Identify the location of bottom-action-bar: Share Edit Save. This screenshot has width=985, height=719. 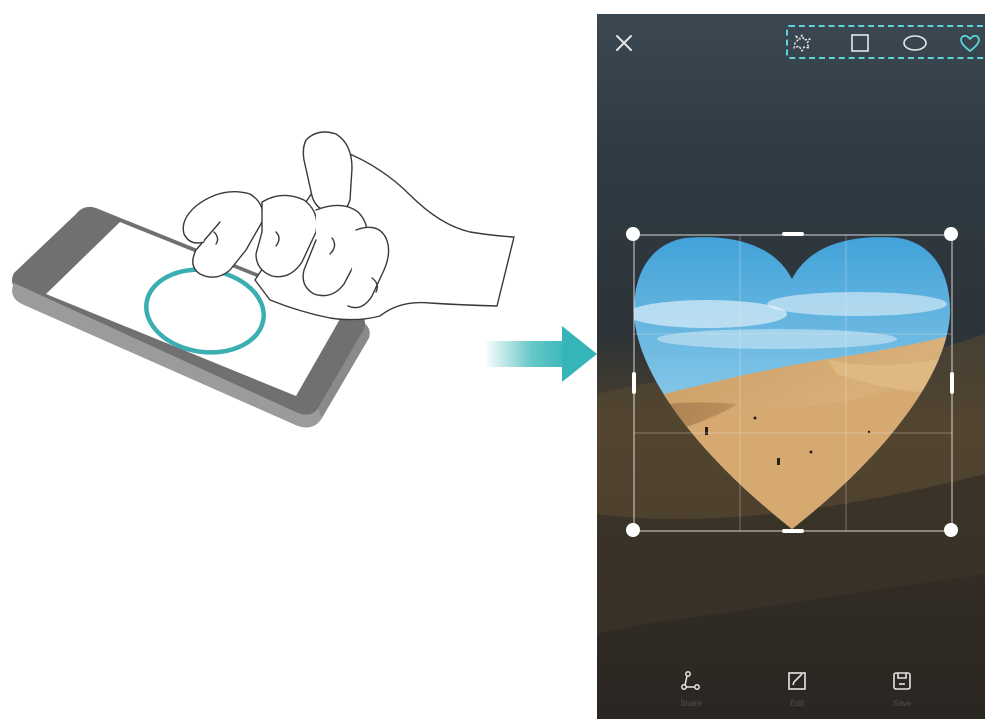
(791, 689).